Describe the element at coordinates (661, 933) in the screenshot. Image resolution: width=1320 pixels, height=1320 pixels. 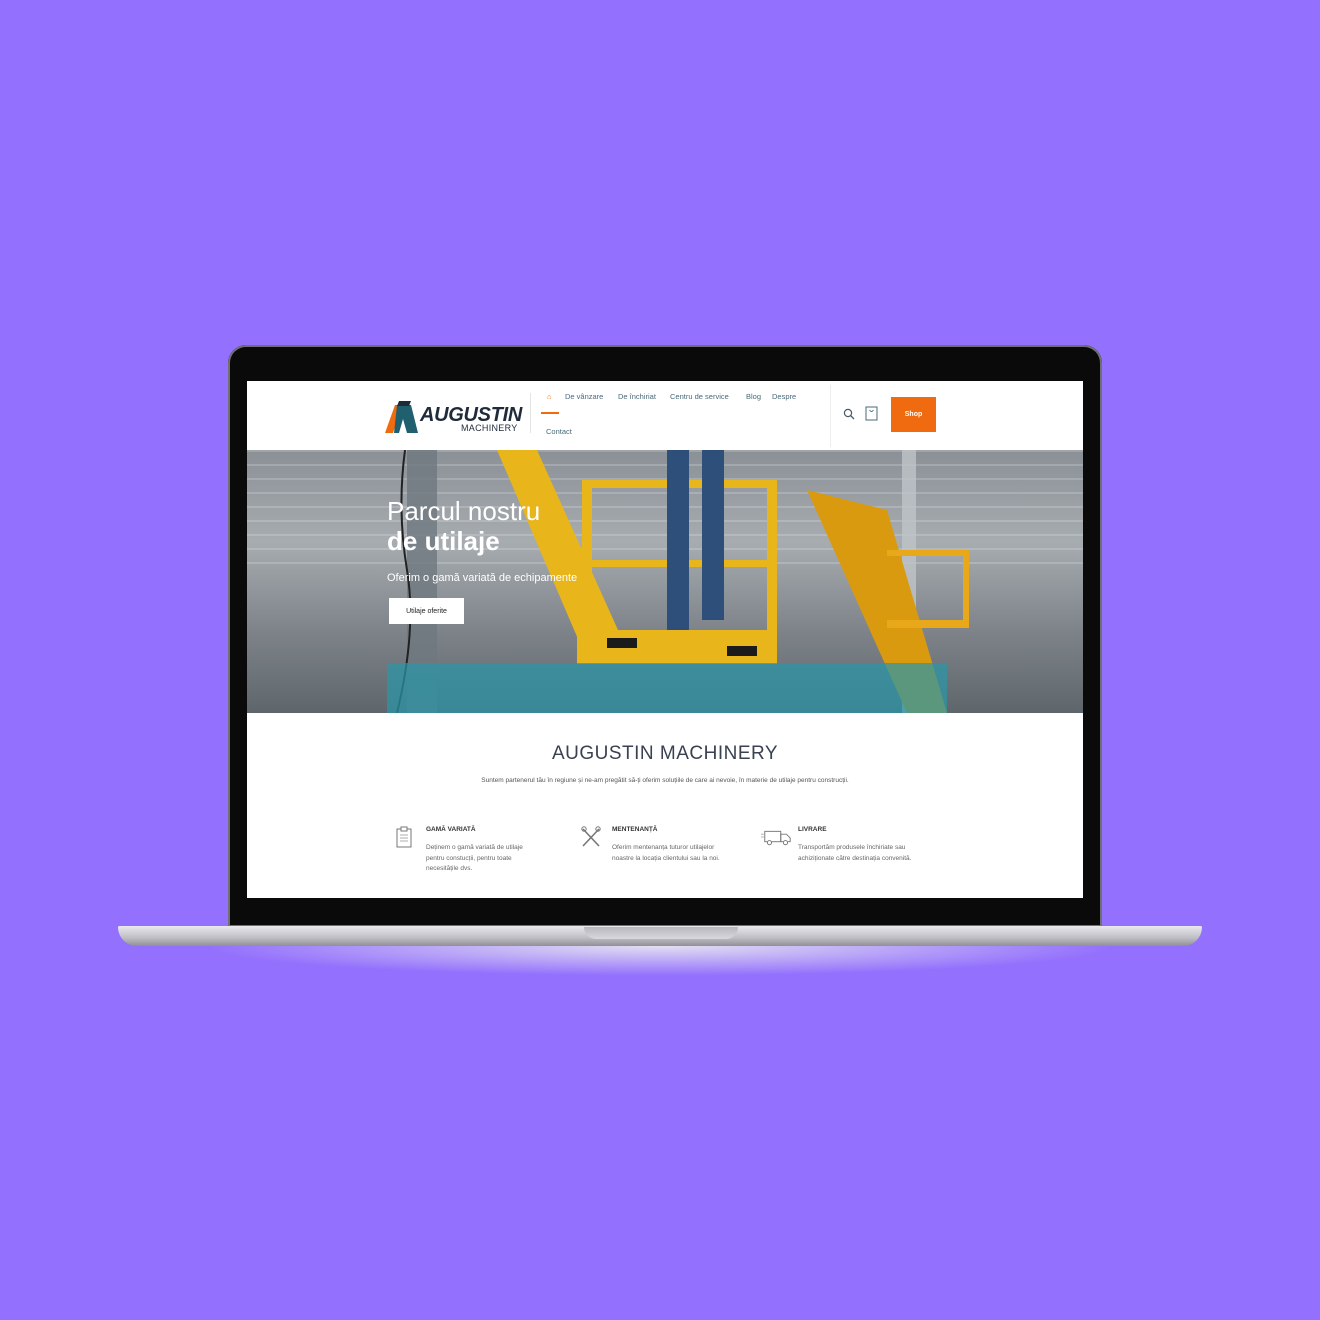
I see `laptop-notch` at that location.